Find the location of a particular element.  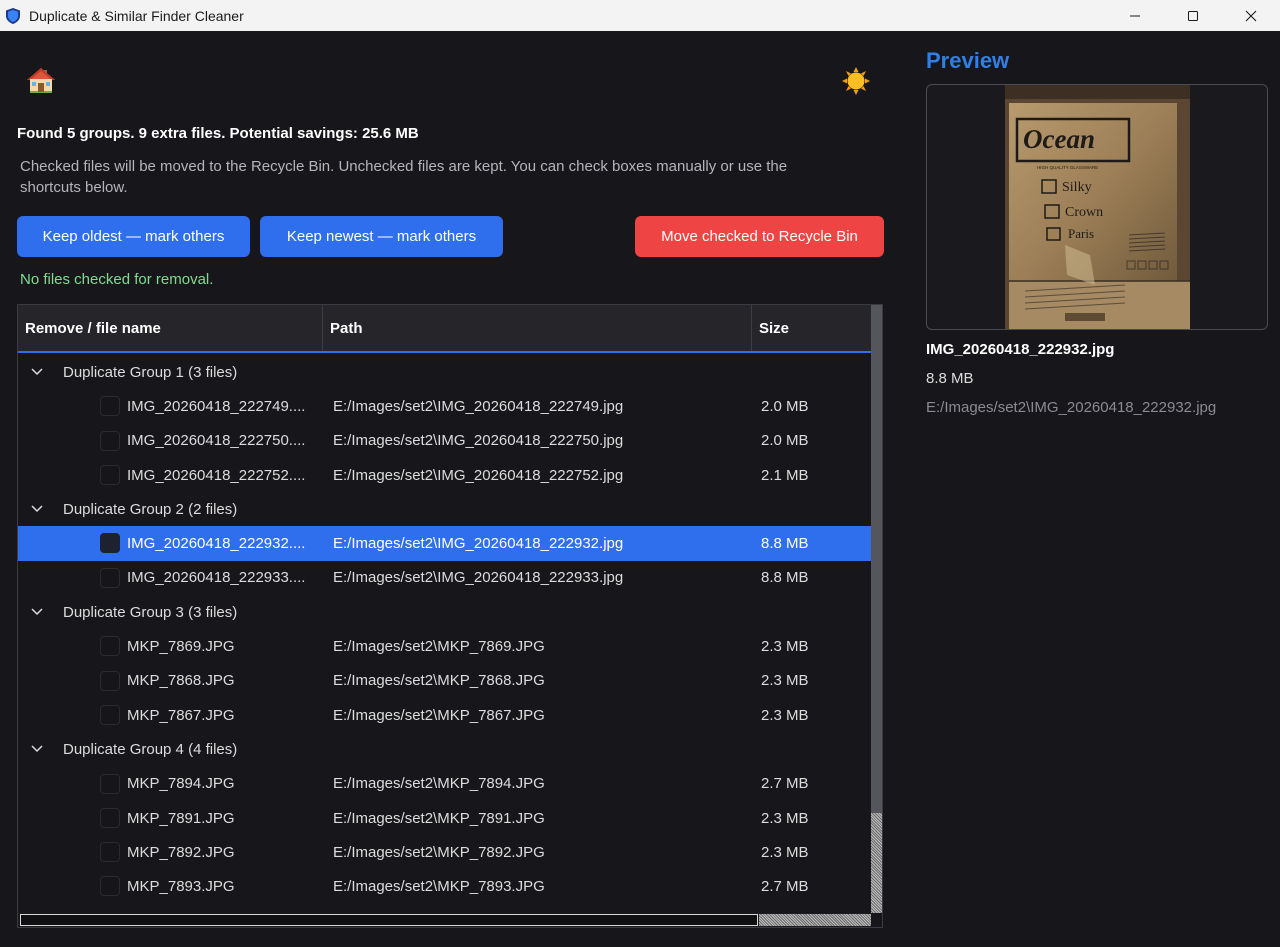

tree-group-label: Duplicate Group 2 (2 files) is located at coordinates (150, 509).